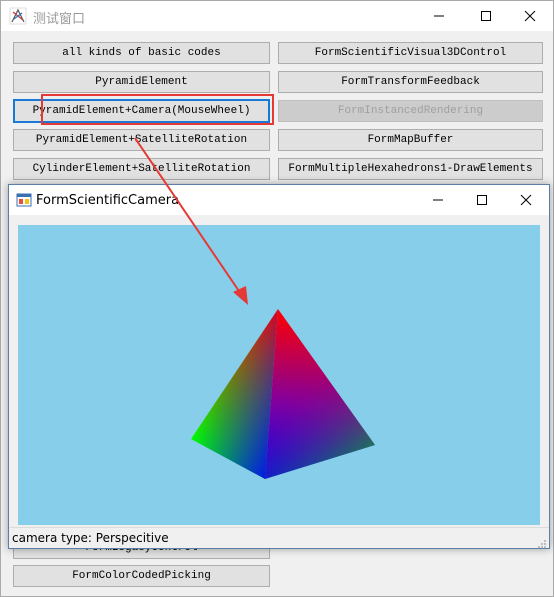  Describe the element at coordinates (410, 140) in the screenshot. I see `map-buffer-button: FormMapBuffer` at that location.